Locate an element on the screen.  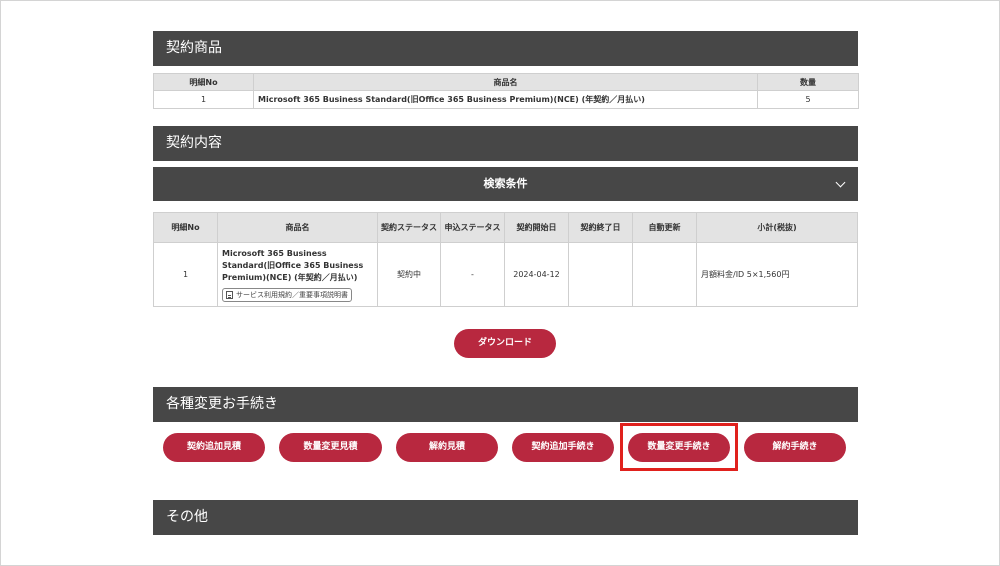
terms-document-link: サービス利用規約／重要事項説明書 is located at coordinates (287, 294).